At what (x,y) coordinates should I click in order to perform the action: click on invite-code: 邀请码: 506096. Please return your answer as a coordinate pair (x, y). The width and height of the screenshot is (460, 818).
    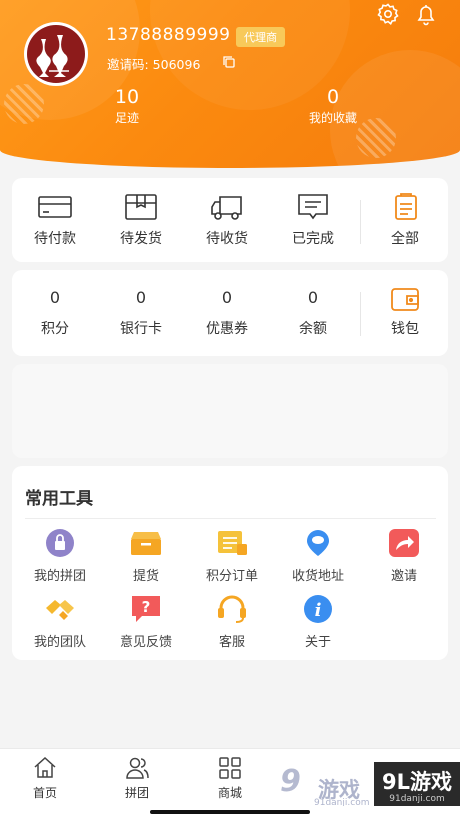
    Looking at the image, I should click on (154, 64).